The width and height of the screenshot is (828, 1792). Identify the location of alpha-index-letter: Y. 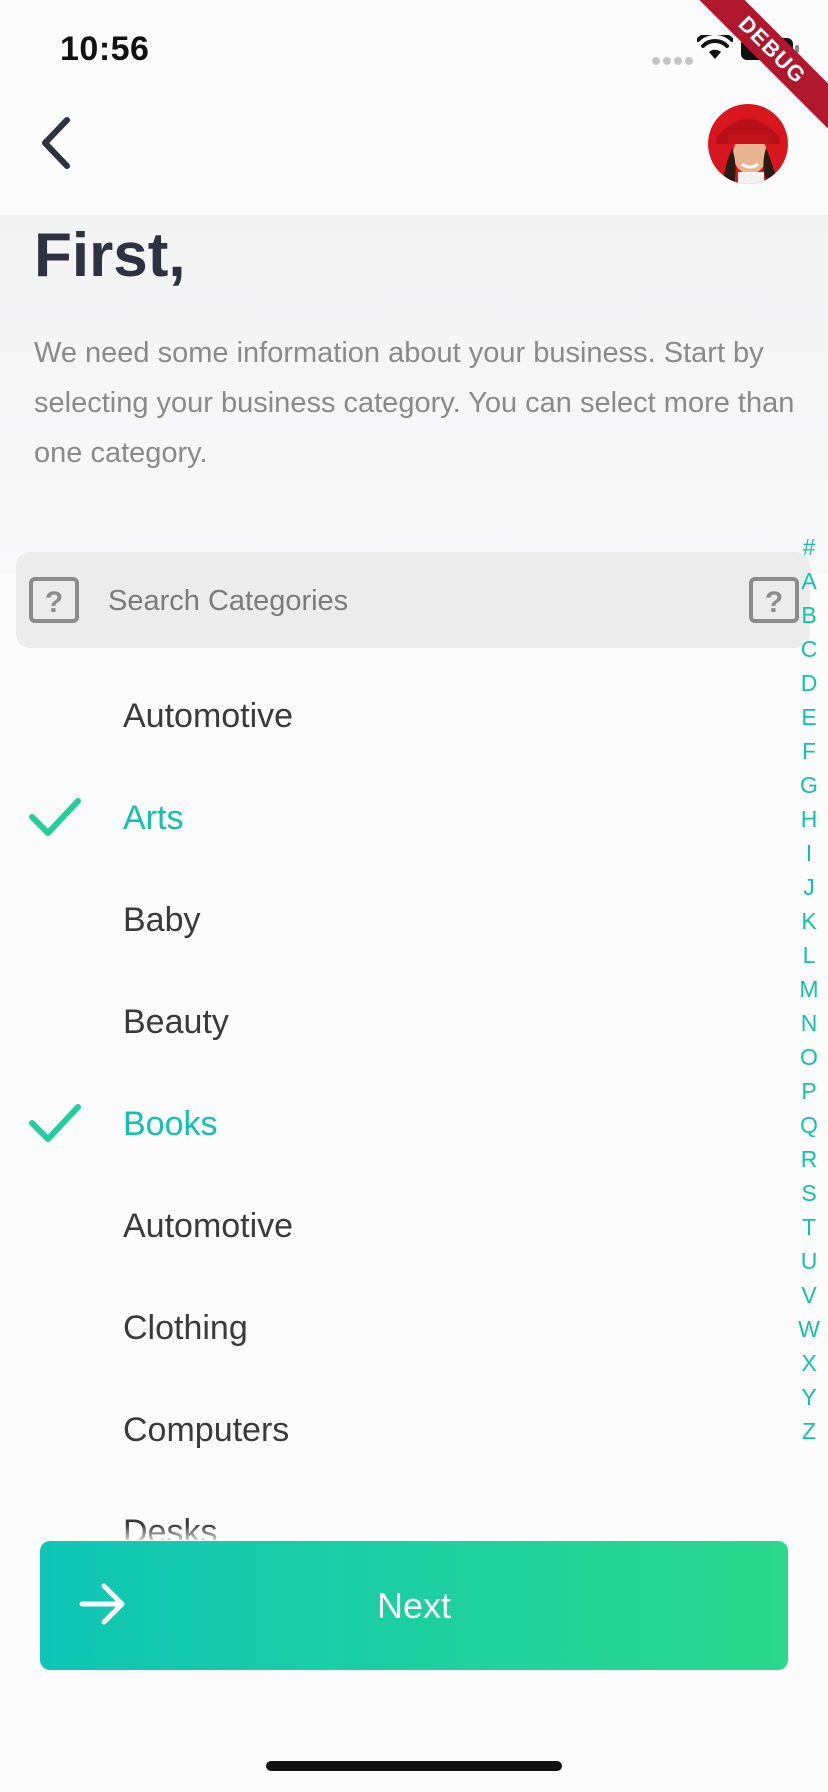
(809, 1397).